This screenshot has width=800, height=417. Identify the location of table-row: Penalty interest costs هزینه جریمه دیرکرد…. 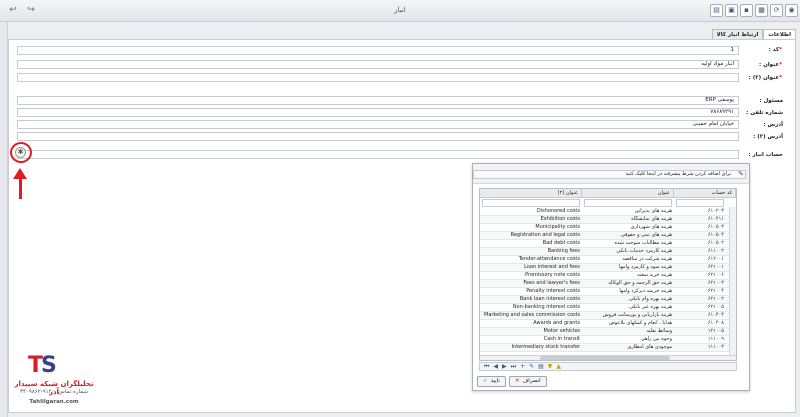
(608, 292).